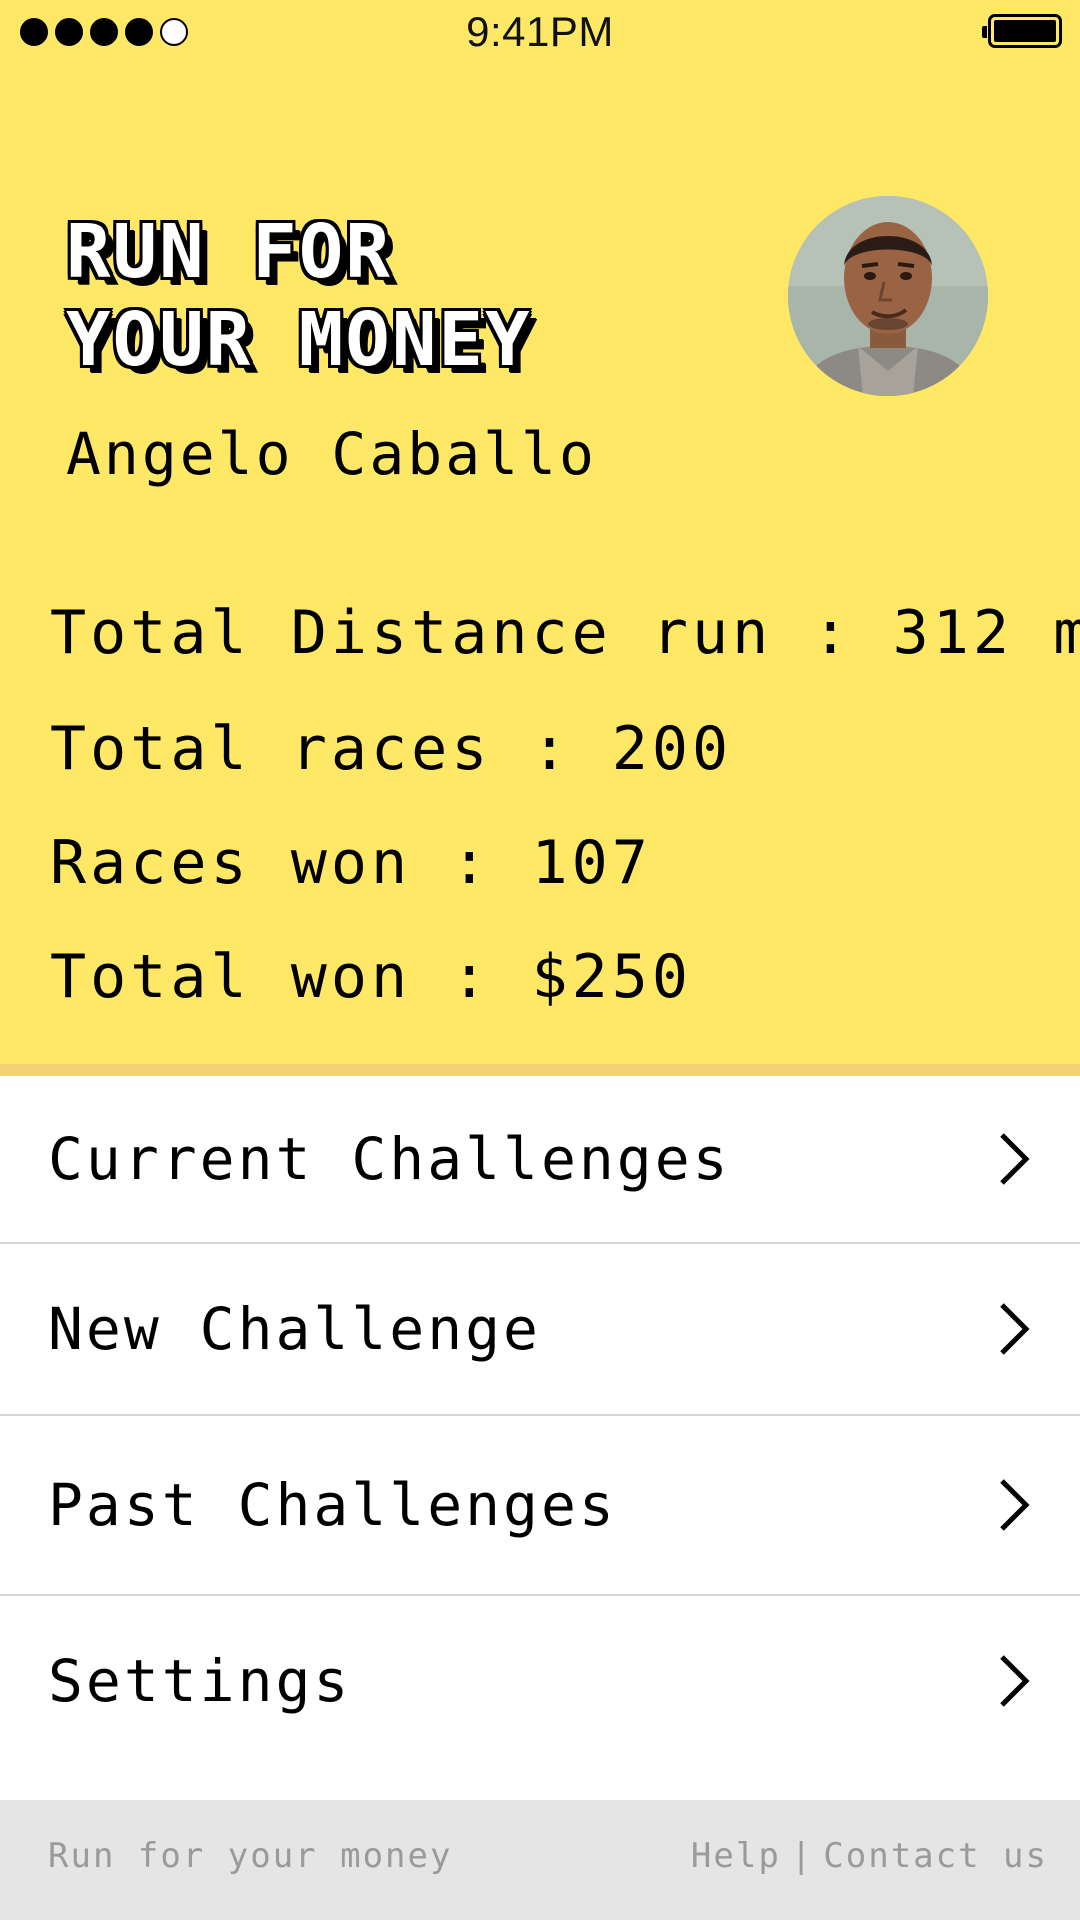  I want to click on header-divider, so click(540, 1070).